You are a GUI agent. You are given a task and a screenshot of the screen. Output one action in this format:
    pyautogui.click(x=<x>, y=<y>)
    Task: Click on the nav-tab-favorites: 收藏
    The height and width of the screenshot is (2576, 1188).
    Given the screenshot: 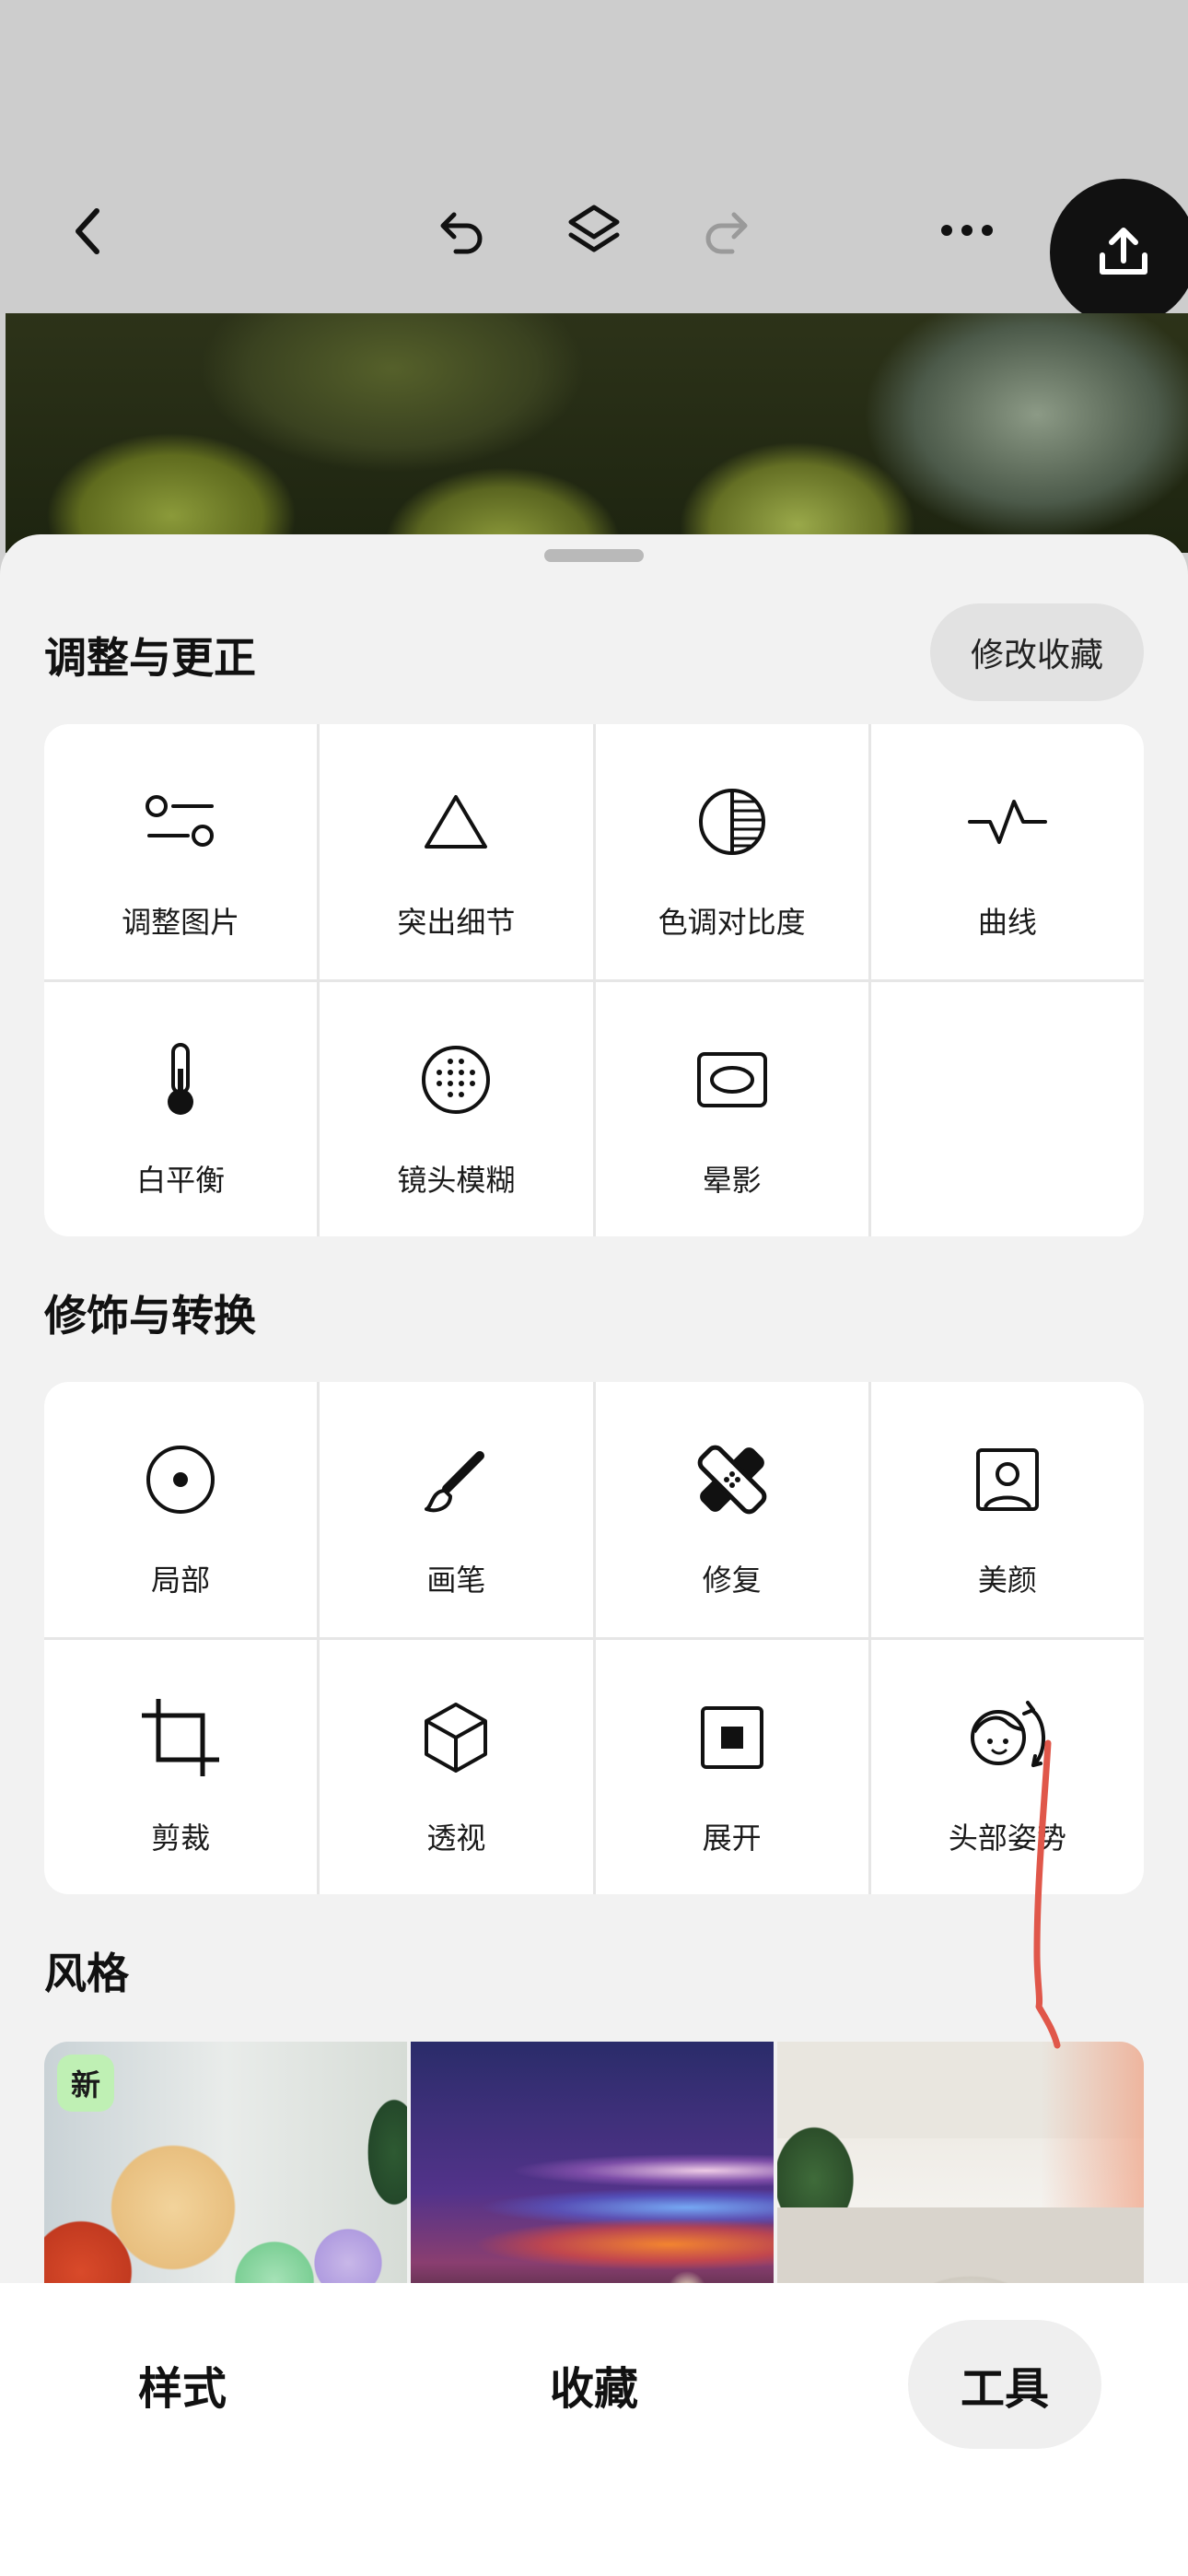 What is the action you would take?
    pyautogui.click(x=594, y=2384)
    